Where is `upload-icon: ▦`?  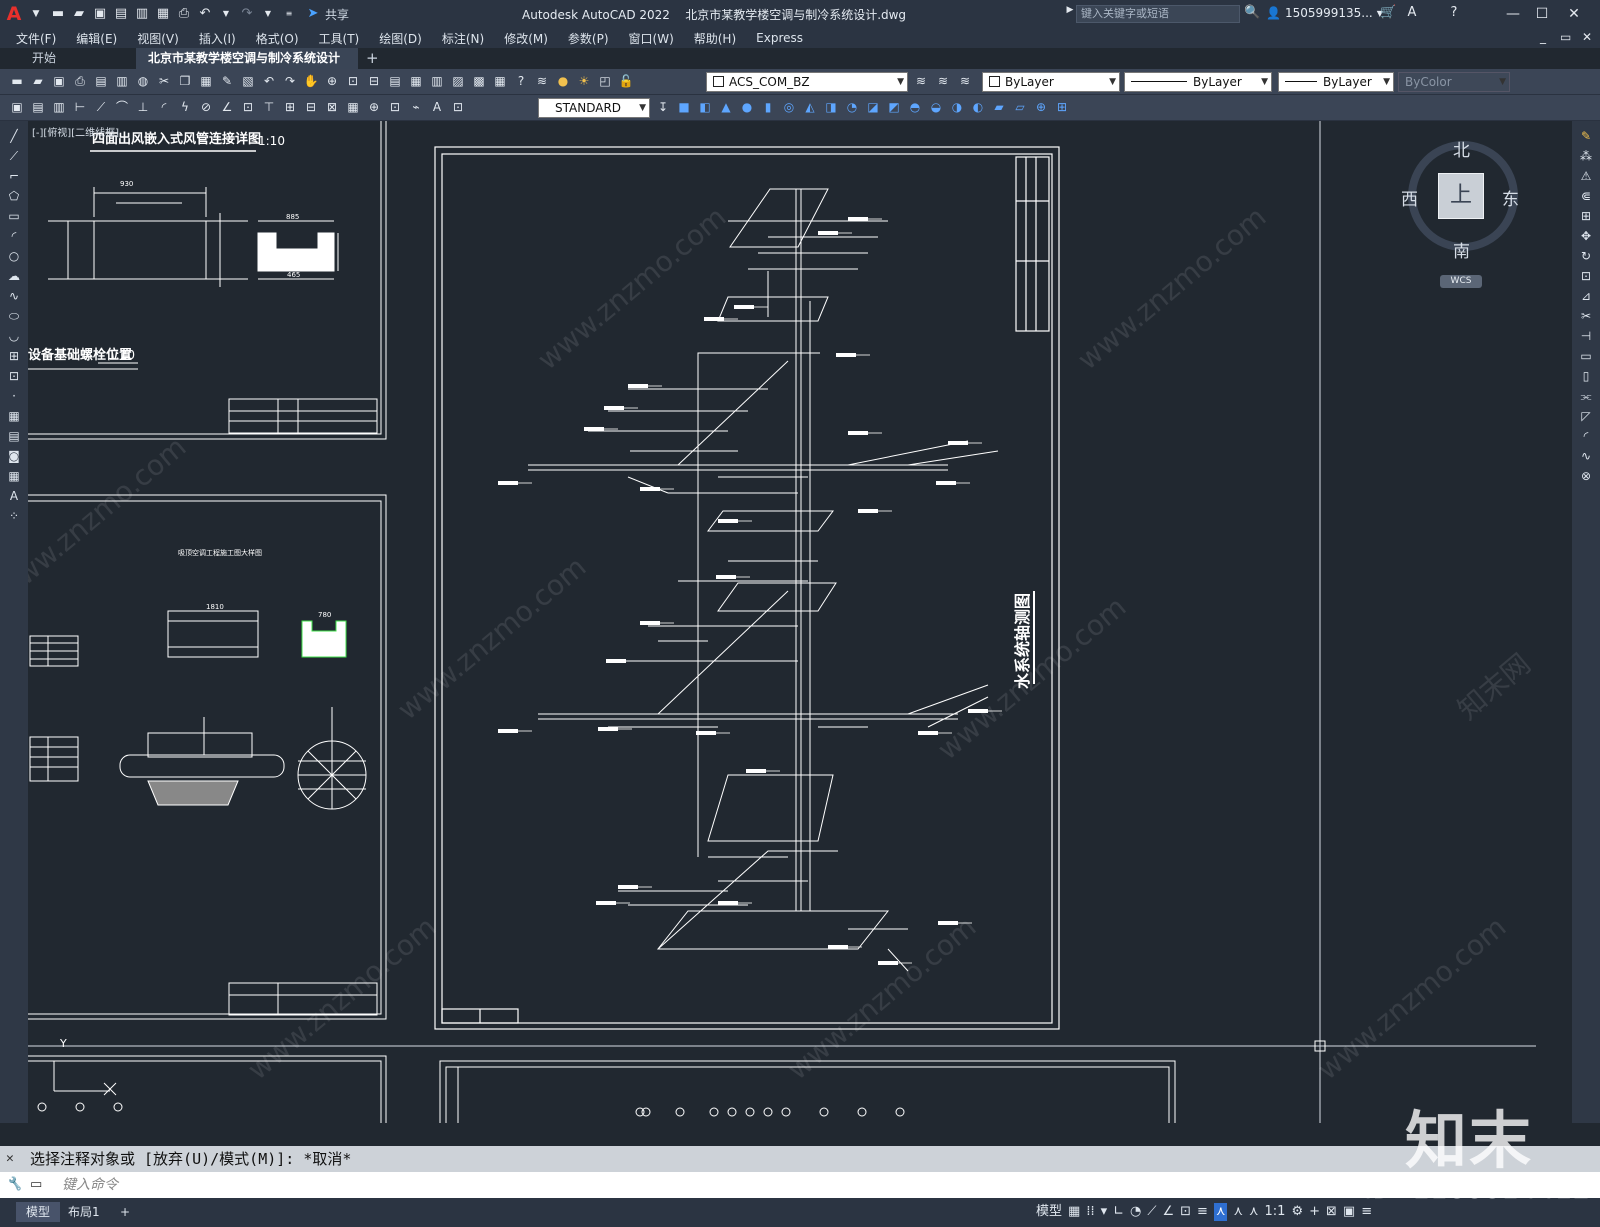 upload-icon: ▦ is located at coordinates (163, 14).